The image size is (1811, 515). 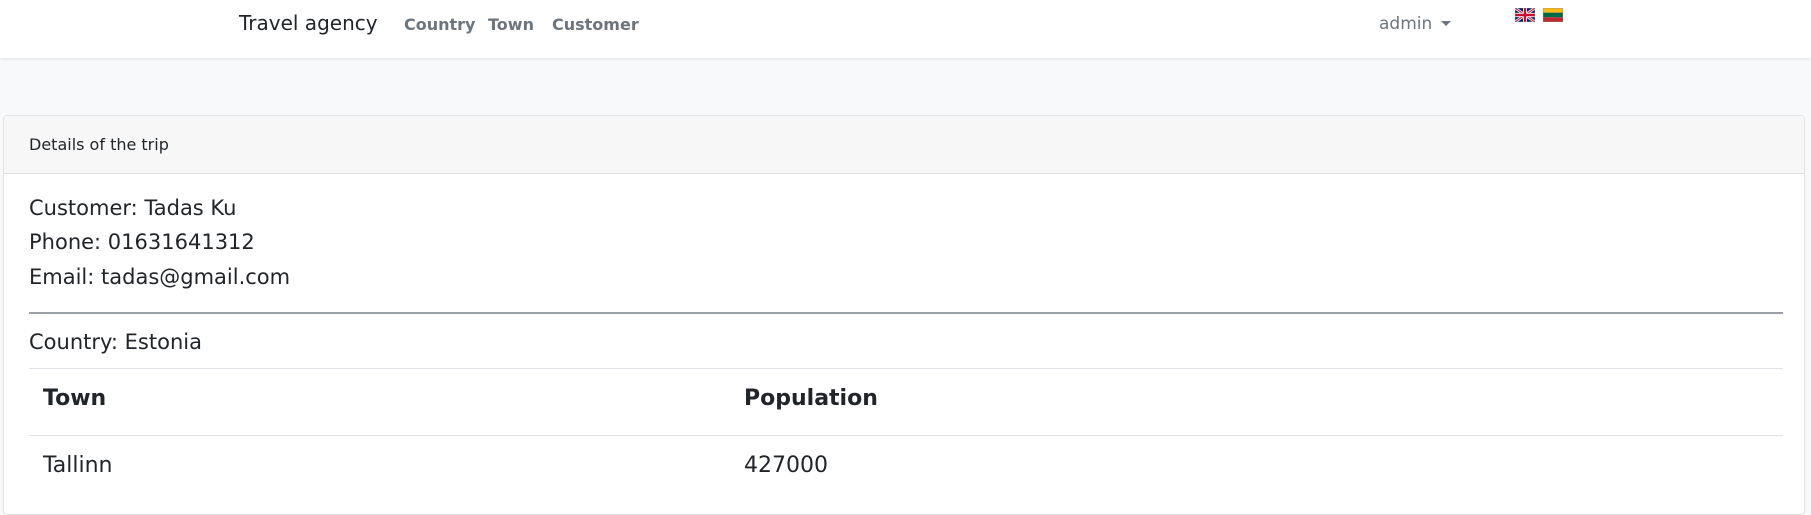 I want to click on card-header: Details of the trip, so click(x=904, y=145).